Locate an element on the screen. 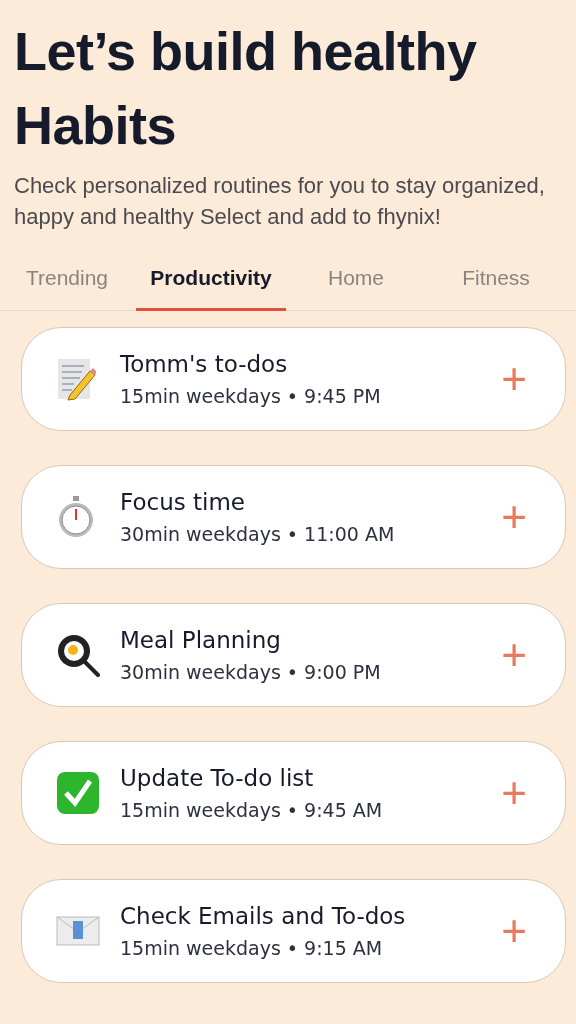 The height and width of the screenshot is (1024, 576). routine-schedule: 15min weekdays • 9:45 PM is located at coordinates (251, 396).